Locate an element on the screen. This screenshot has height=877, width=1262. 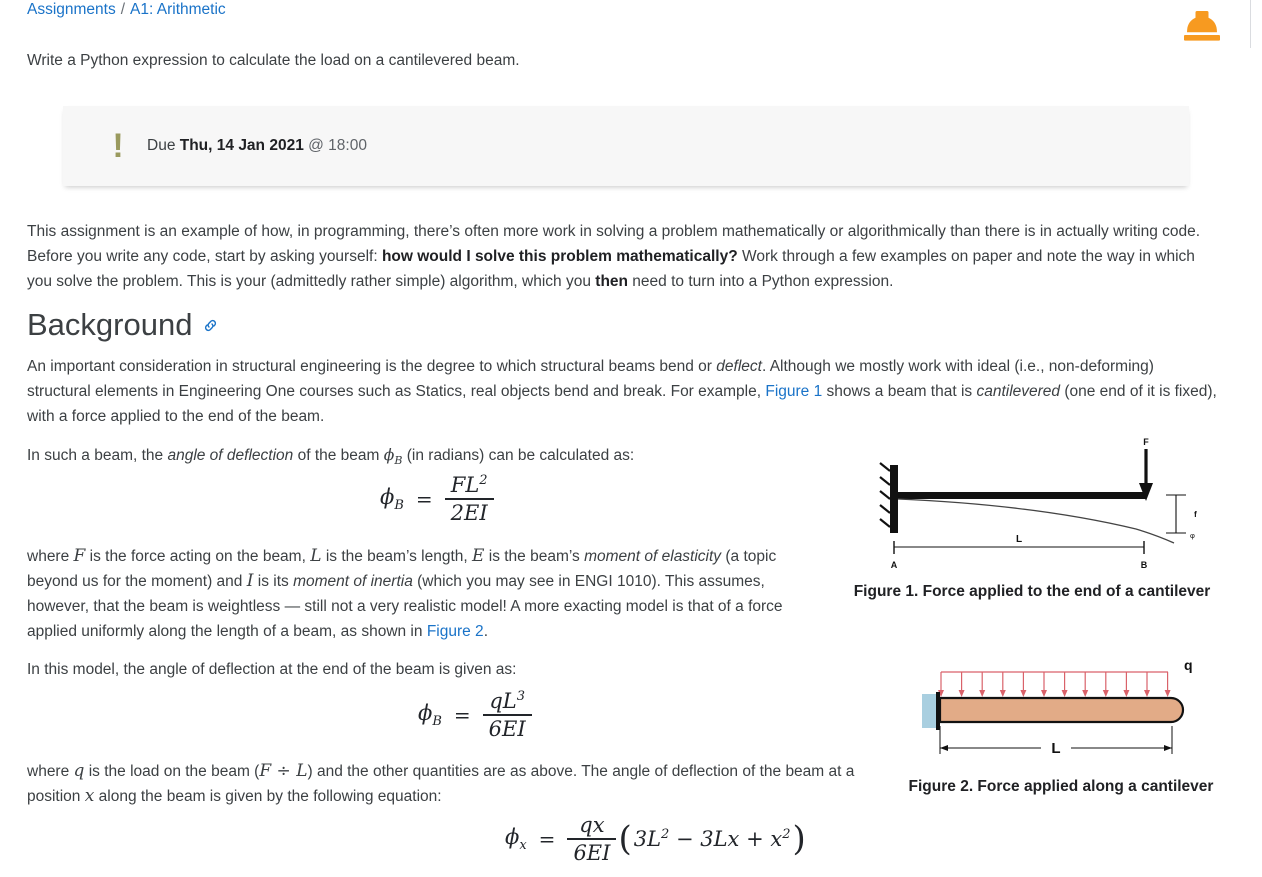
math-inline-f-div-l: F ÷ L is located at coordinates (283, 771).